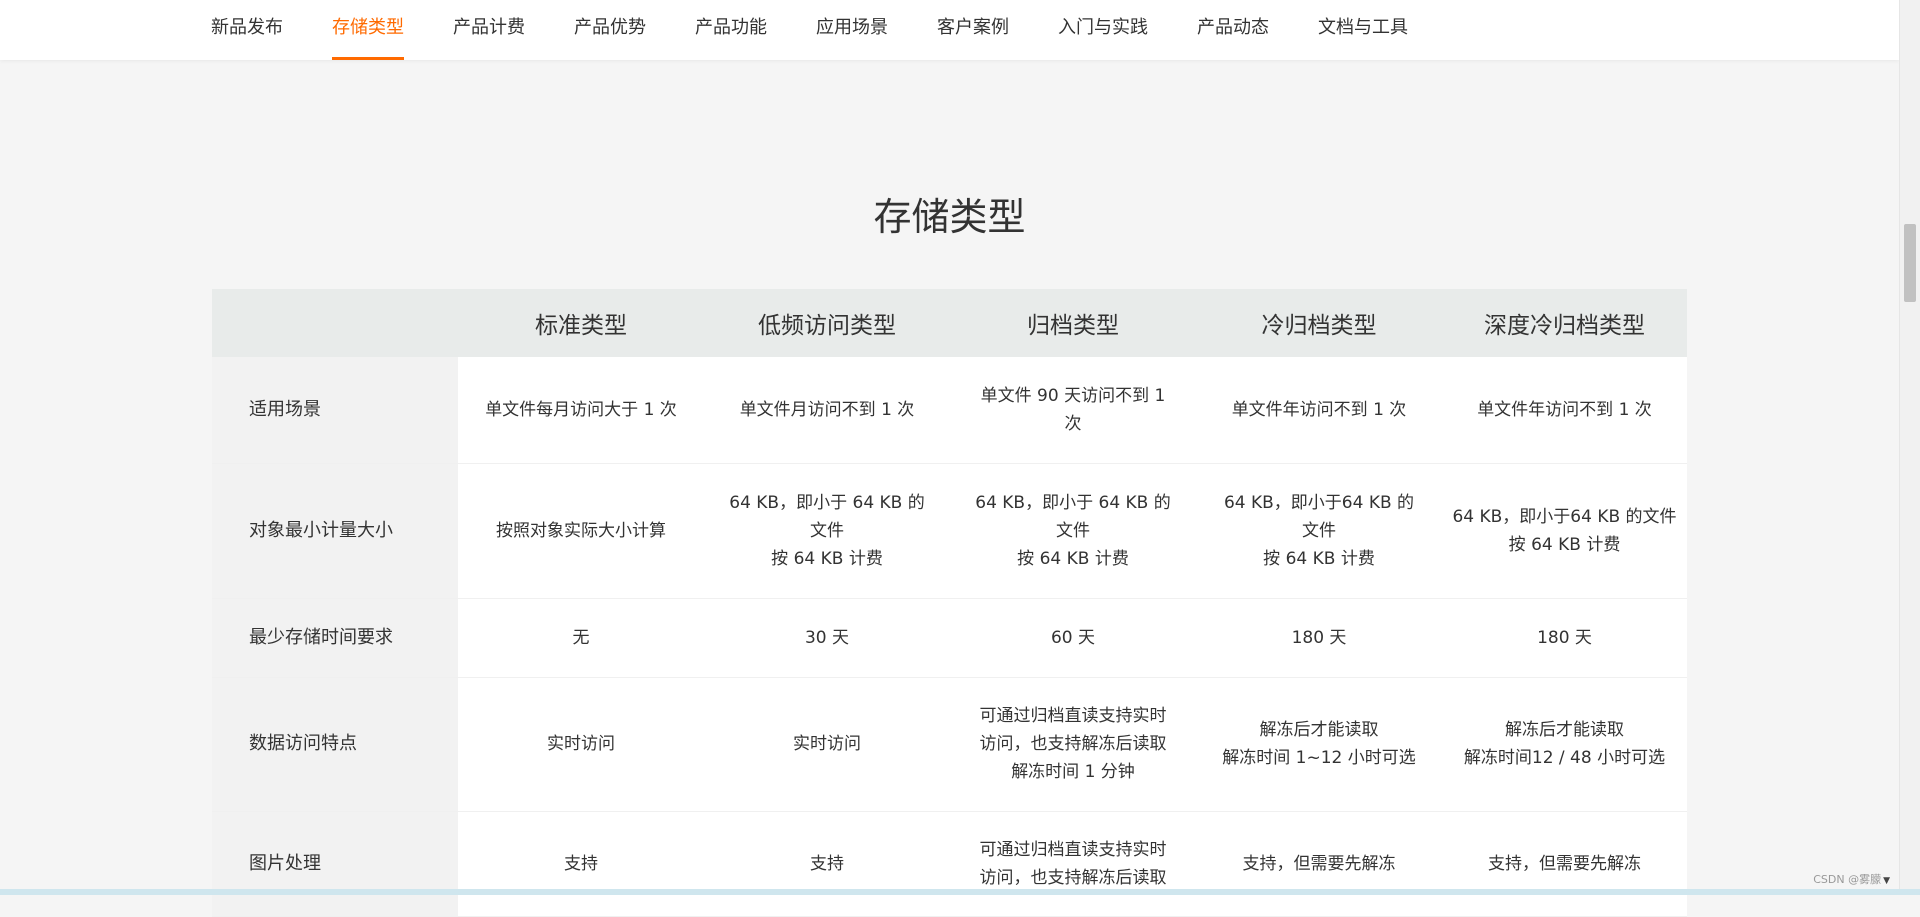 Image resolution: width=1920 pixels, height=917 pixels. Describe the element at coordinates (1073, 323) in the screenshot. I see `table-header-archive: 归档类型` at that location.